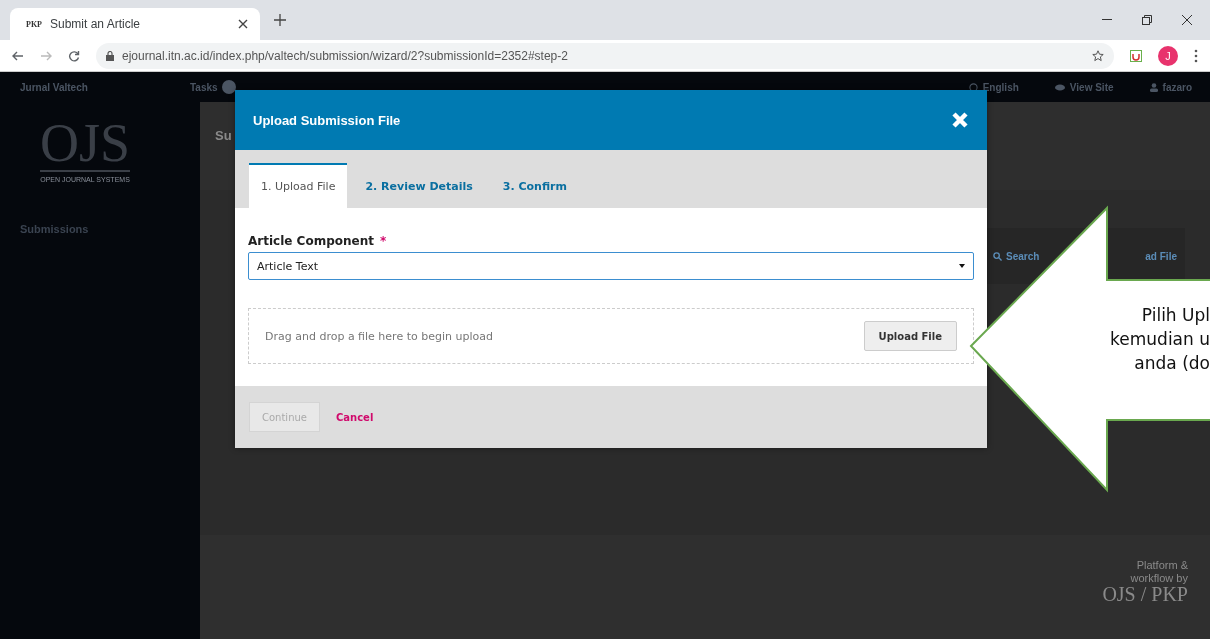  What do you see at coordinates (110, 55) in the screenshot?
I see `lock-icon` at bounding box center [110, 55].